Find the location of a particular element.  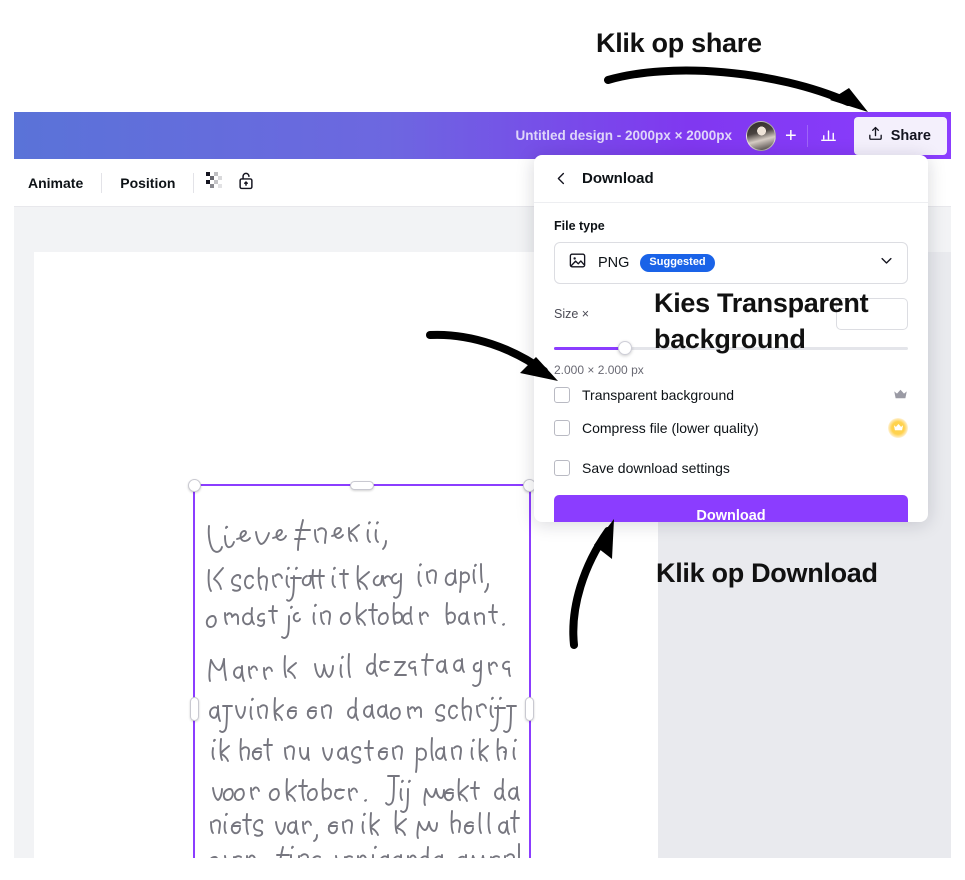

save-download-settings-checkbox is located at coordinates (562, 467).